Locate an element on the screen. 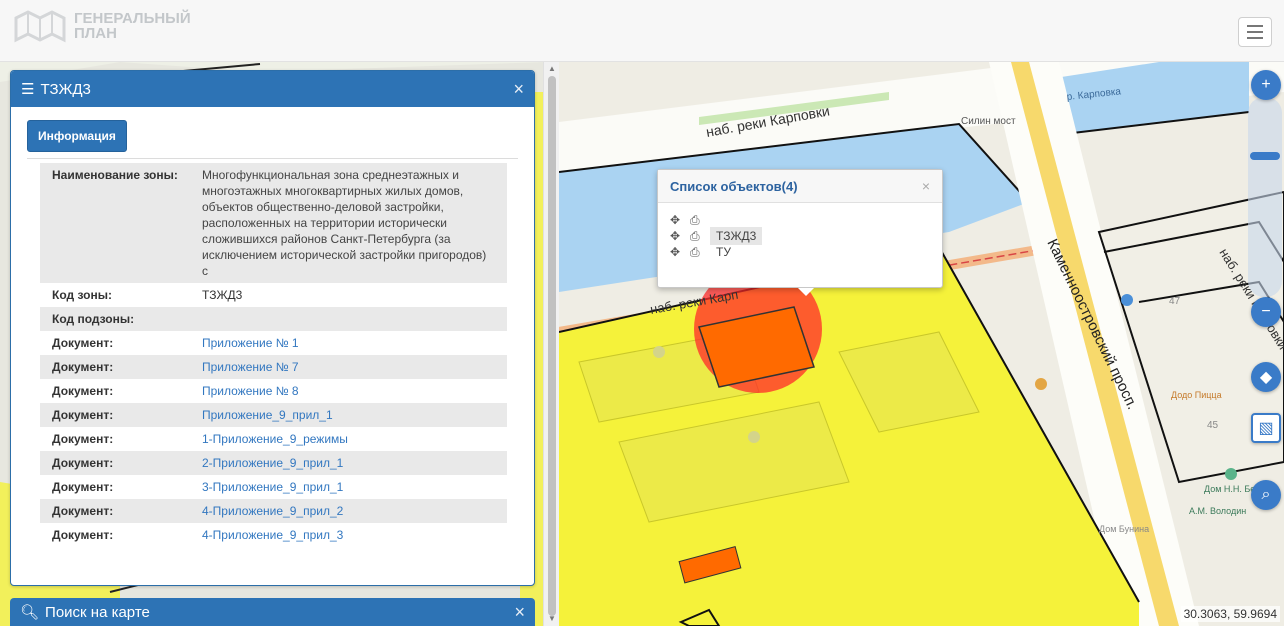 This screenshot has width=1284, height=626. search-panel-title: Поиск на карте is located at coordinates (97, 612).